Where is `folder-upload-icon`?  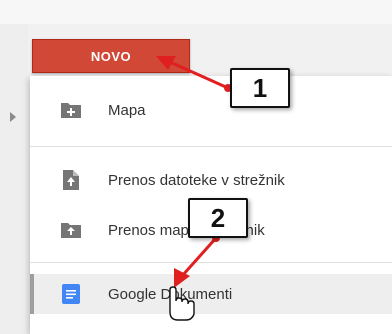
folder-upload-icon is located at coordinates (71, 230).